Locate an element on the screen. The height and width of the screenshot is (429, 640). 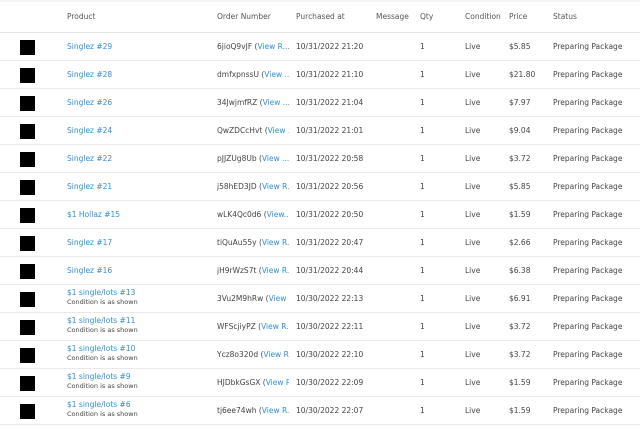
product-link: Singlez #24 is located at coordinates (89, 130).